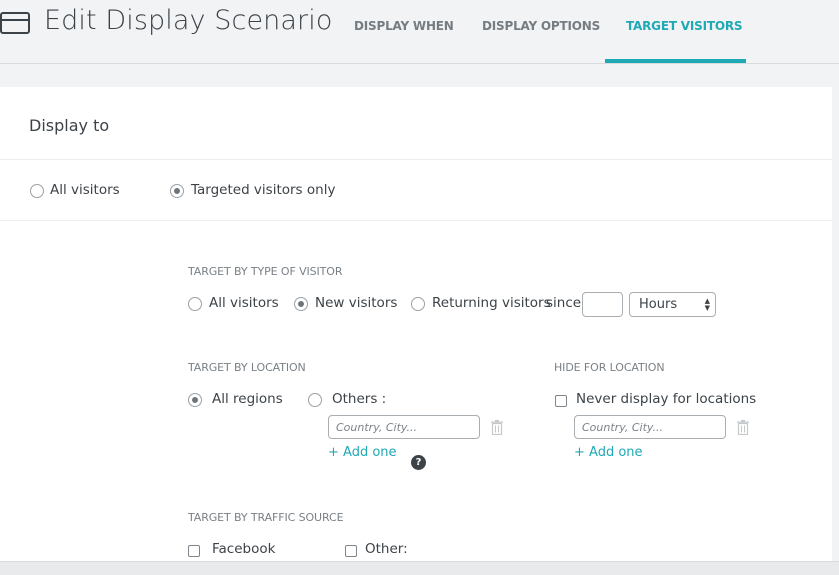  I want to click on hide-location-input, so click(650, 427).